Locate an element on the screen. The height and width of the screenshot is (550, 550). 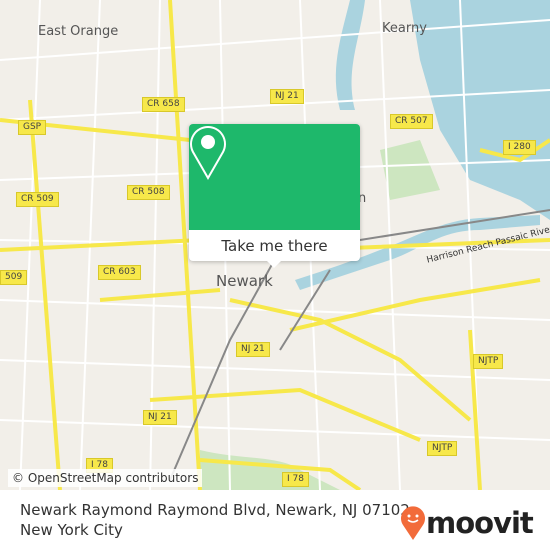
road-shield: I 280 is located at coordinates (519, 147).